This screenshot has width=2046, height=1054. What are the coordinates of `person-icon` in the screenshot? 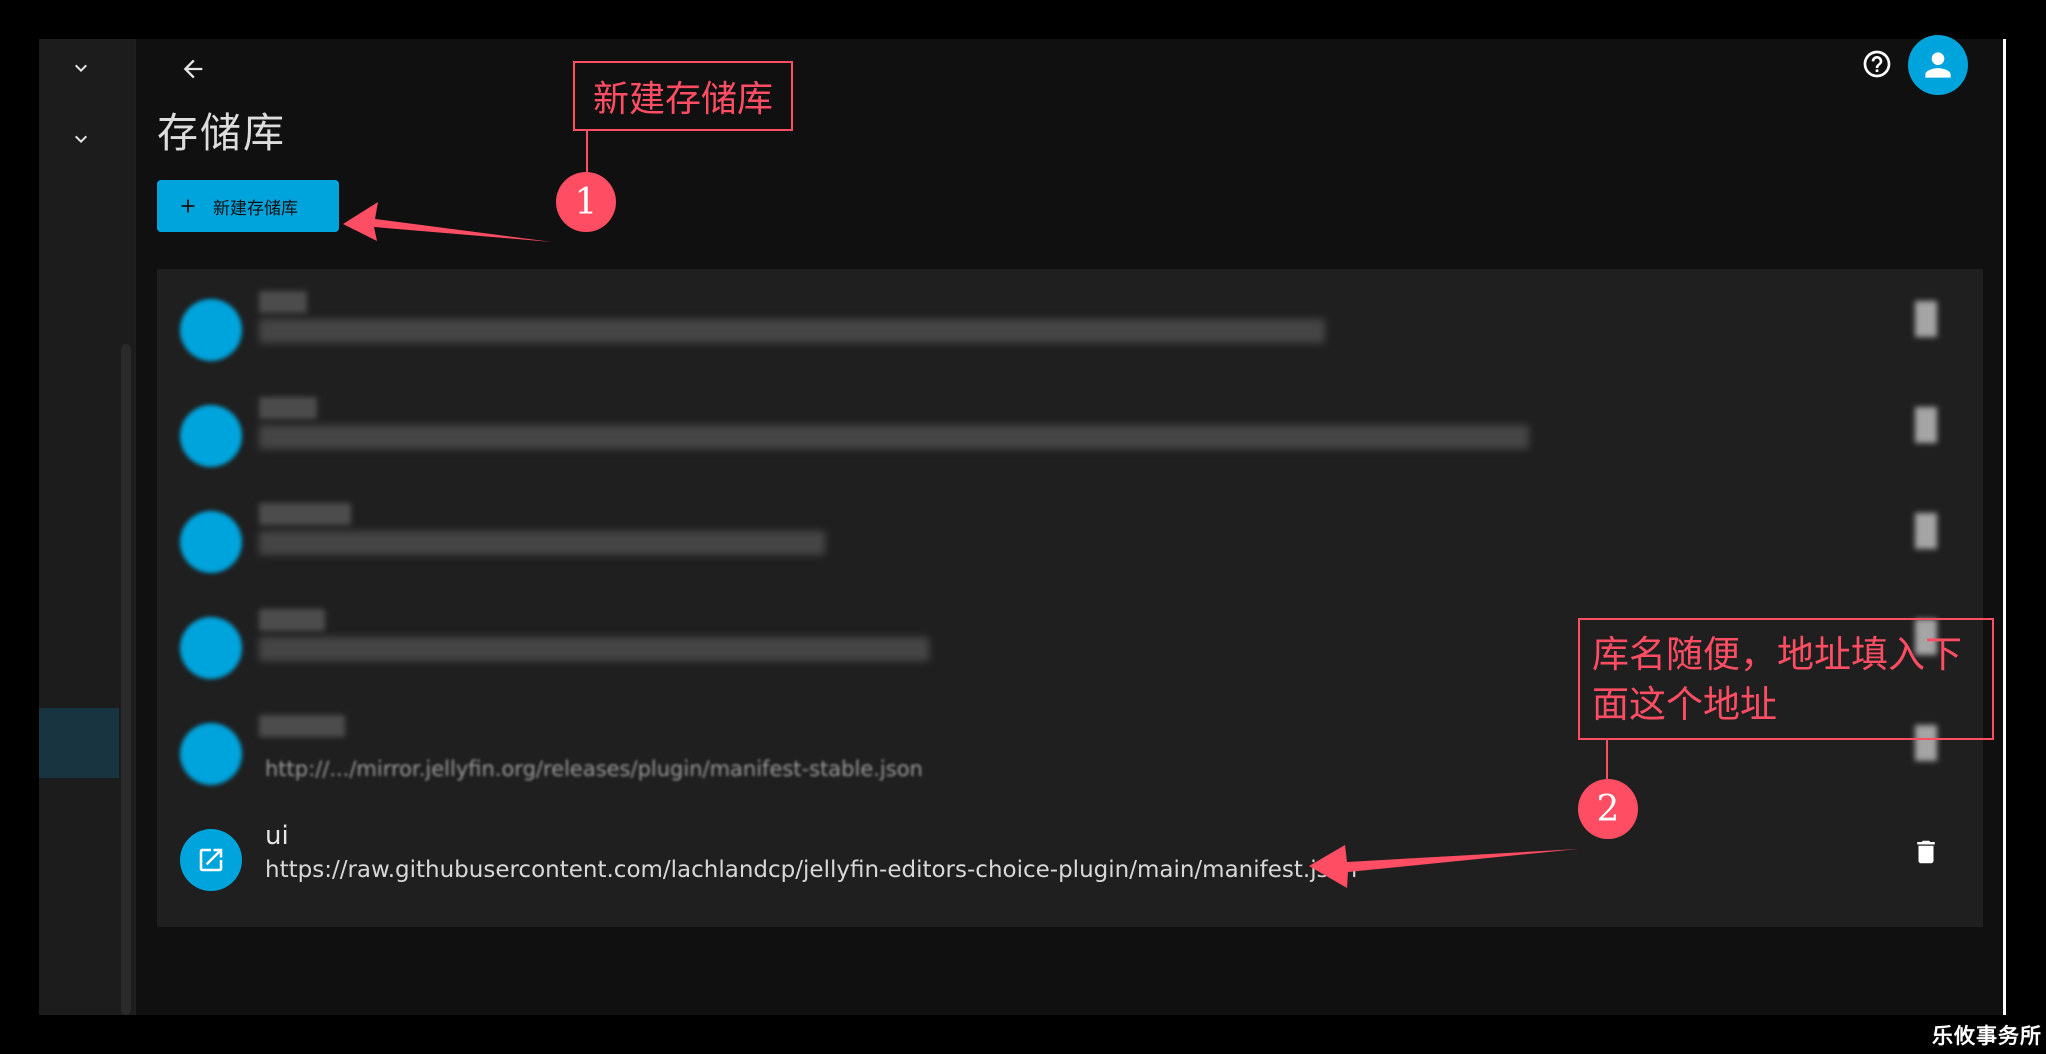 It's located at (1938, 65).